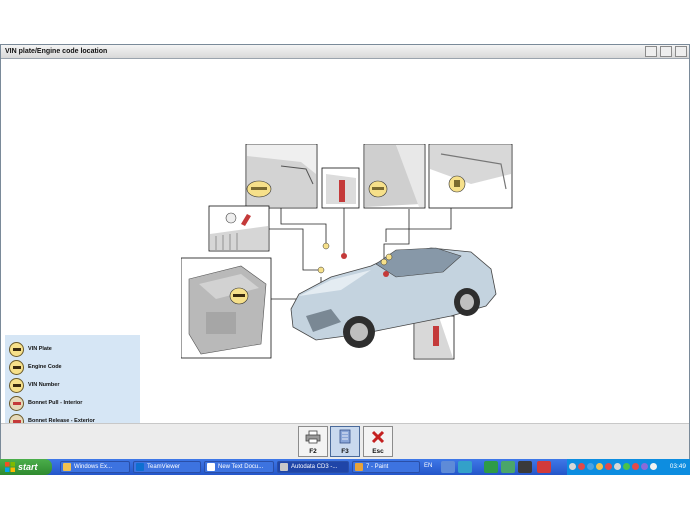 This screenshot has height=518, width=690. What do you see at coordinates (666, 51) in the screenshot?
I see `maximize-button` at bounding box center [666, 51].